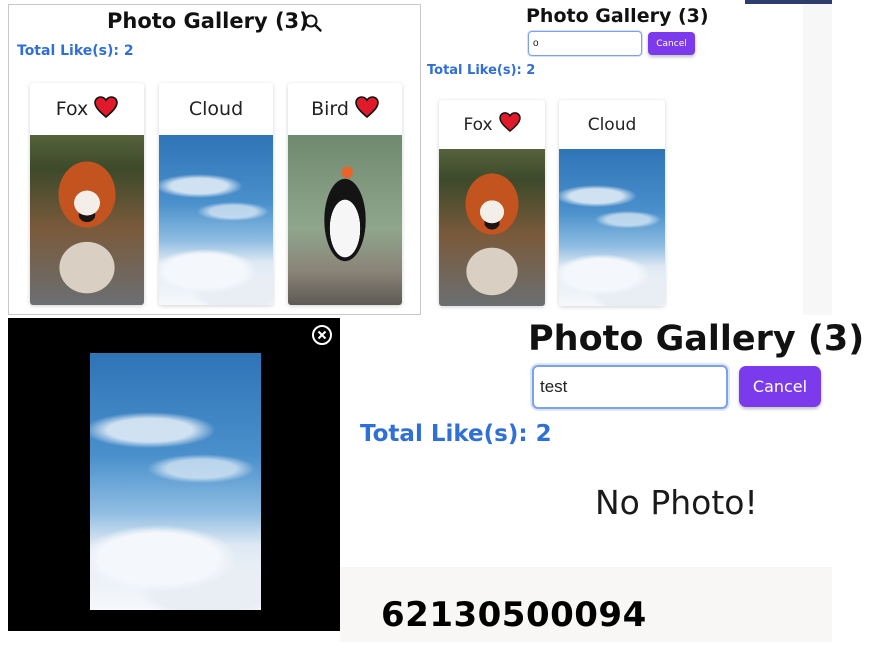  I want to click on background-strip, so click(817, 157).